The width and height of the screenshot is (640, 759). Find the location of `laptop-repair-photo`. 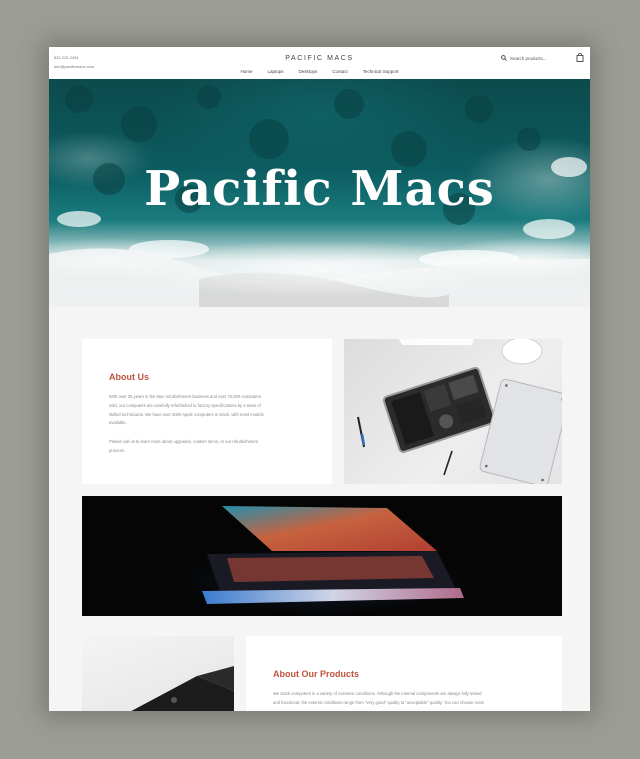

laptop-repair-photo is located at coordinates (453, 411).